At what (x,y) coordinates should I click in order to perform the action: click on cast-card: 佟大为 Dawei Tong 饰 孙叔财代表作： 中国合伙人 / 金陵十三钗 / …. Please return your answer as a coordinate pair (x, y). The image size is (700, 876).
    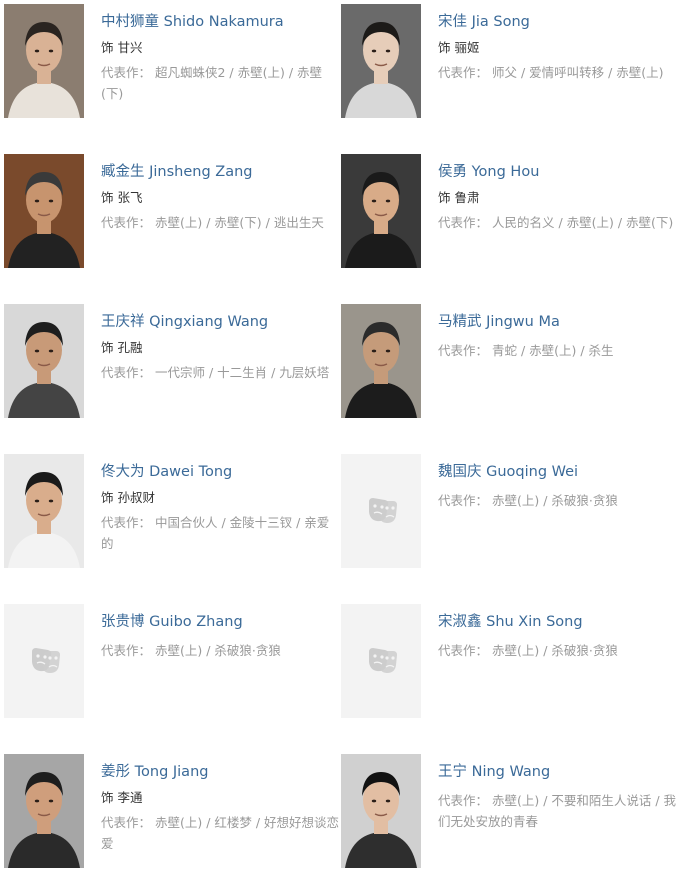
    Looking at the image, I should click on (174, 513).